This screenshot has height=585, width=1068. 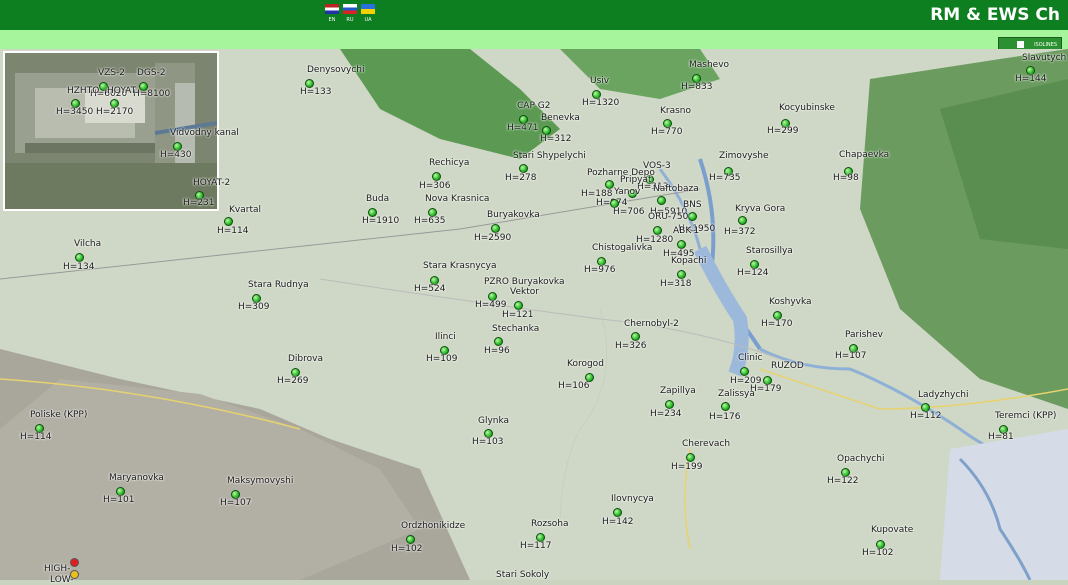 I want to click on inset-station-name-label: VZS-2, so click(x=112, y=73).